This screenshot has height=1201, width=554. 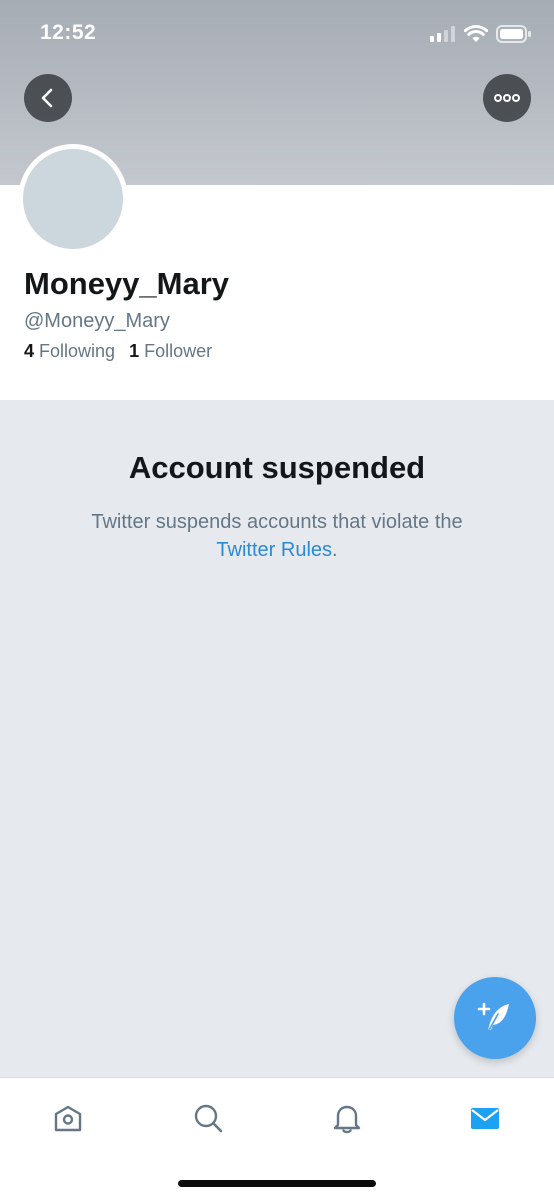 What do you see at coordinates (277, 1183) in the screenshot?
I see `home-indicator` at bounding box center [277, 1183].